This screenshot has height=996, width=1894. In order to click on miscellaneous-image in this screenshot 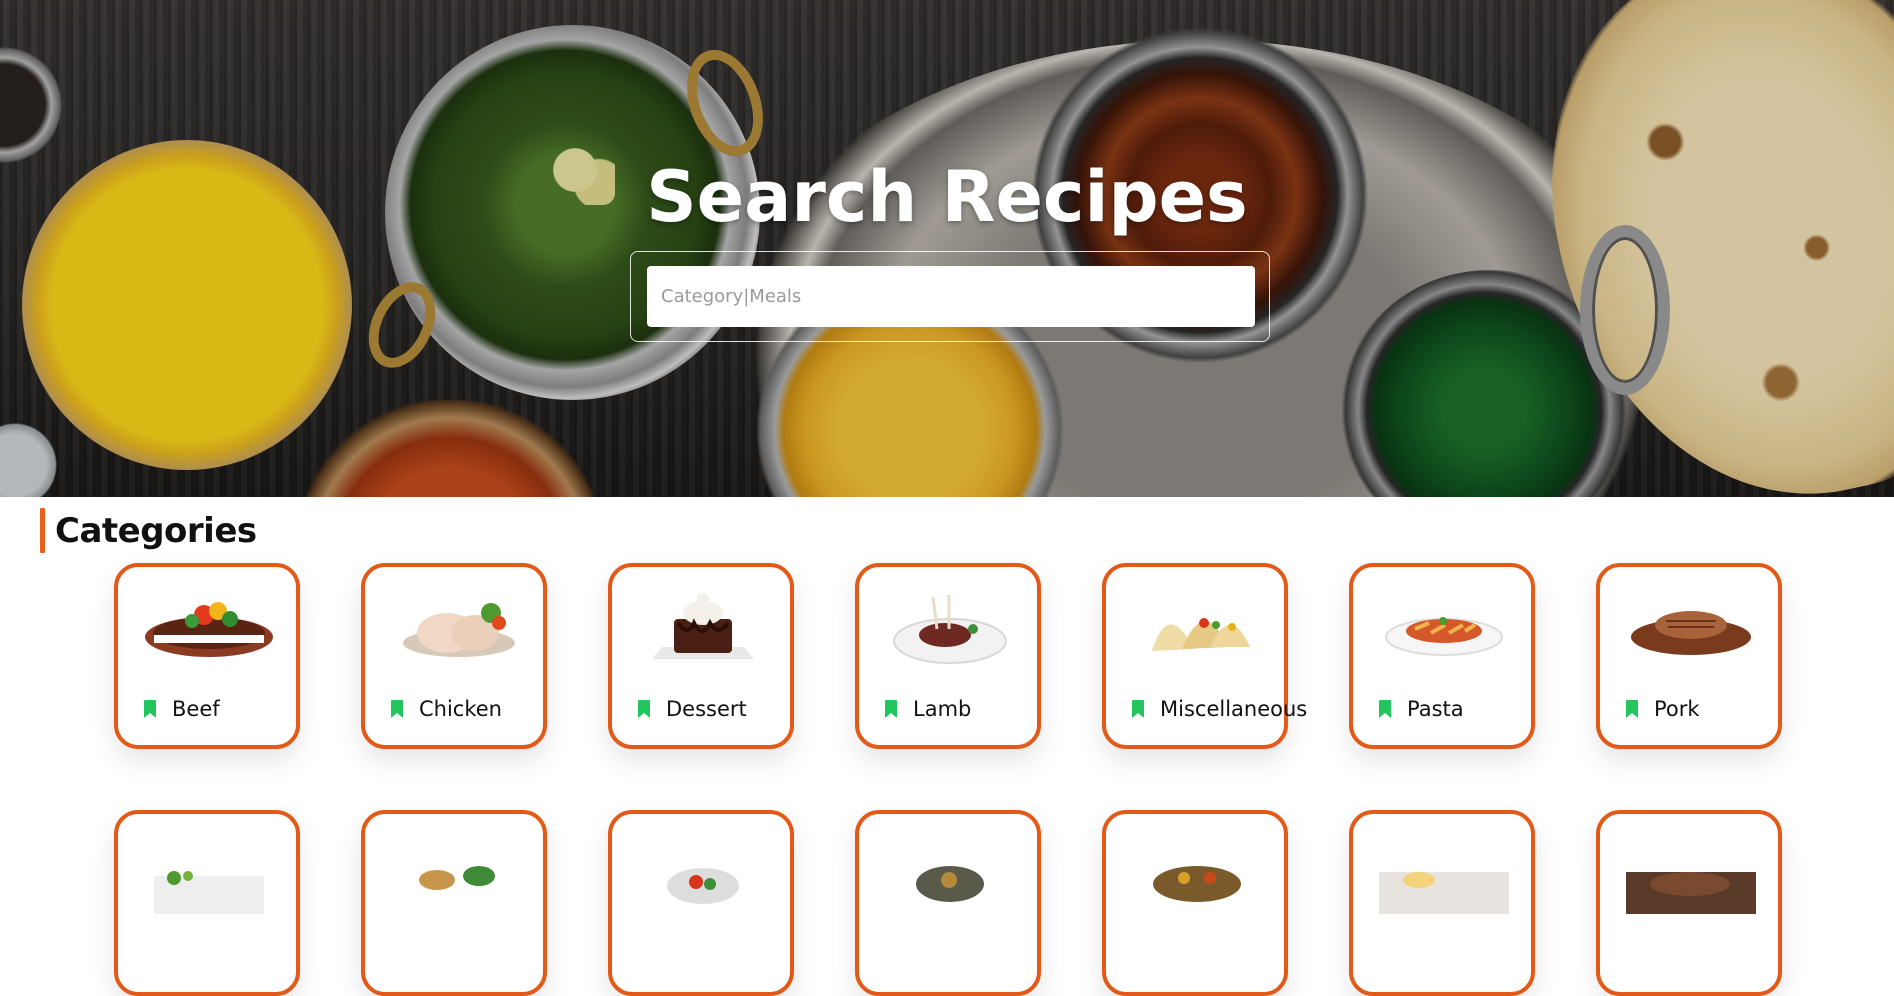, I will do `click(1201, 634)`.